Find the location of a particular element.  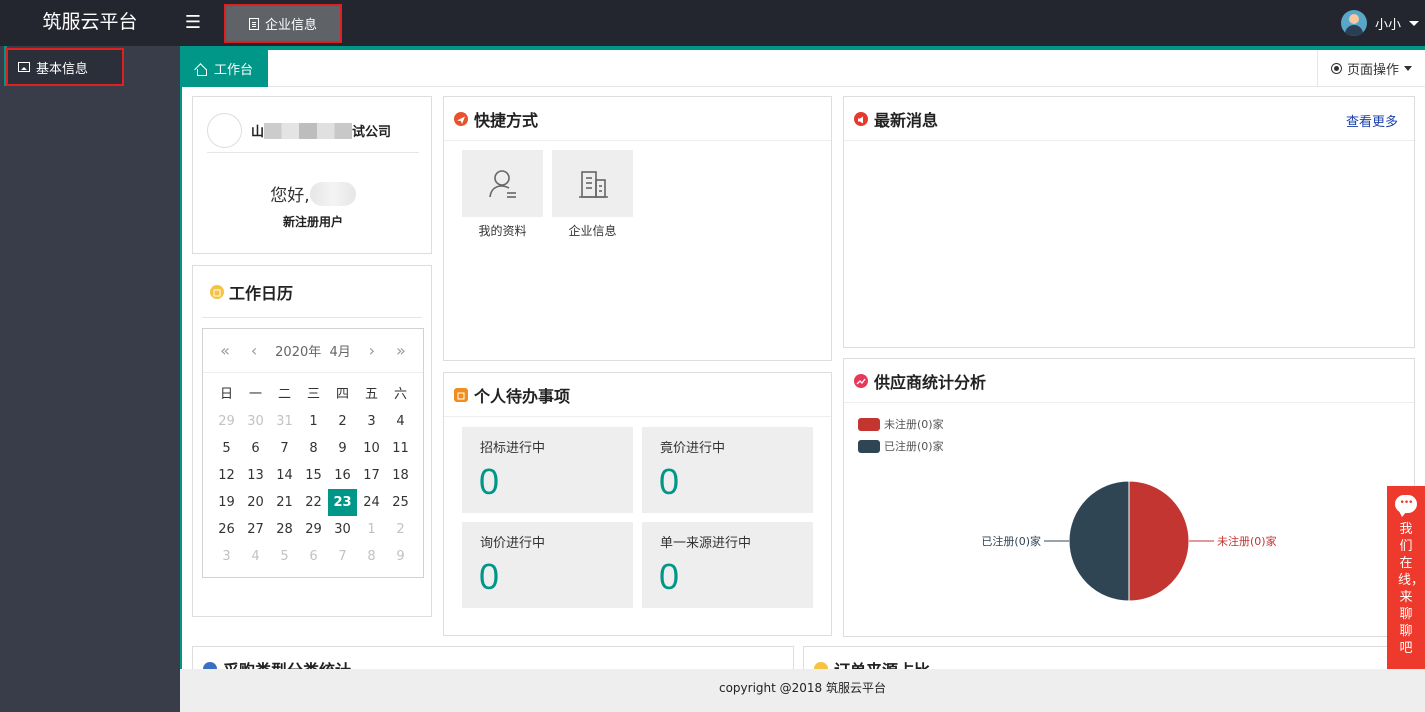

prev-month-icon: ‹ is located at coordinates (254, 350).